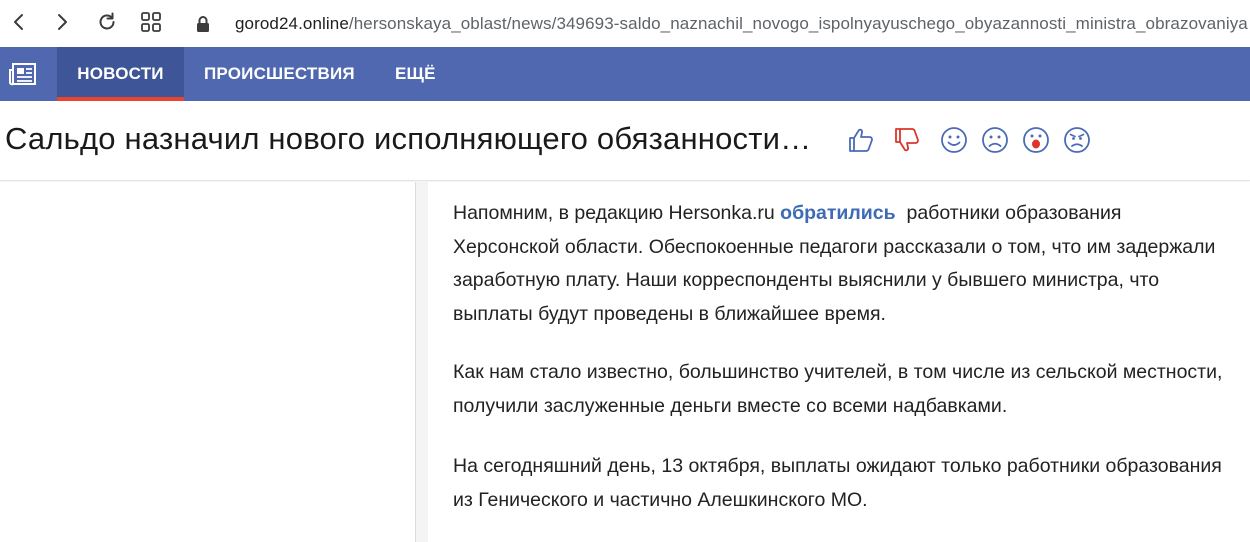 The width and height of the screenshot is (1250, 542). I want to click on grid-icon, so click(151, 22).